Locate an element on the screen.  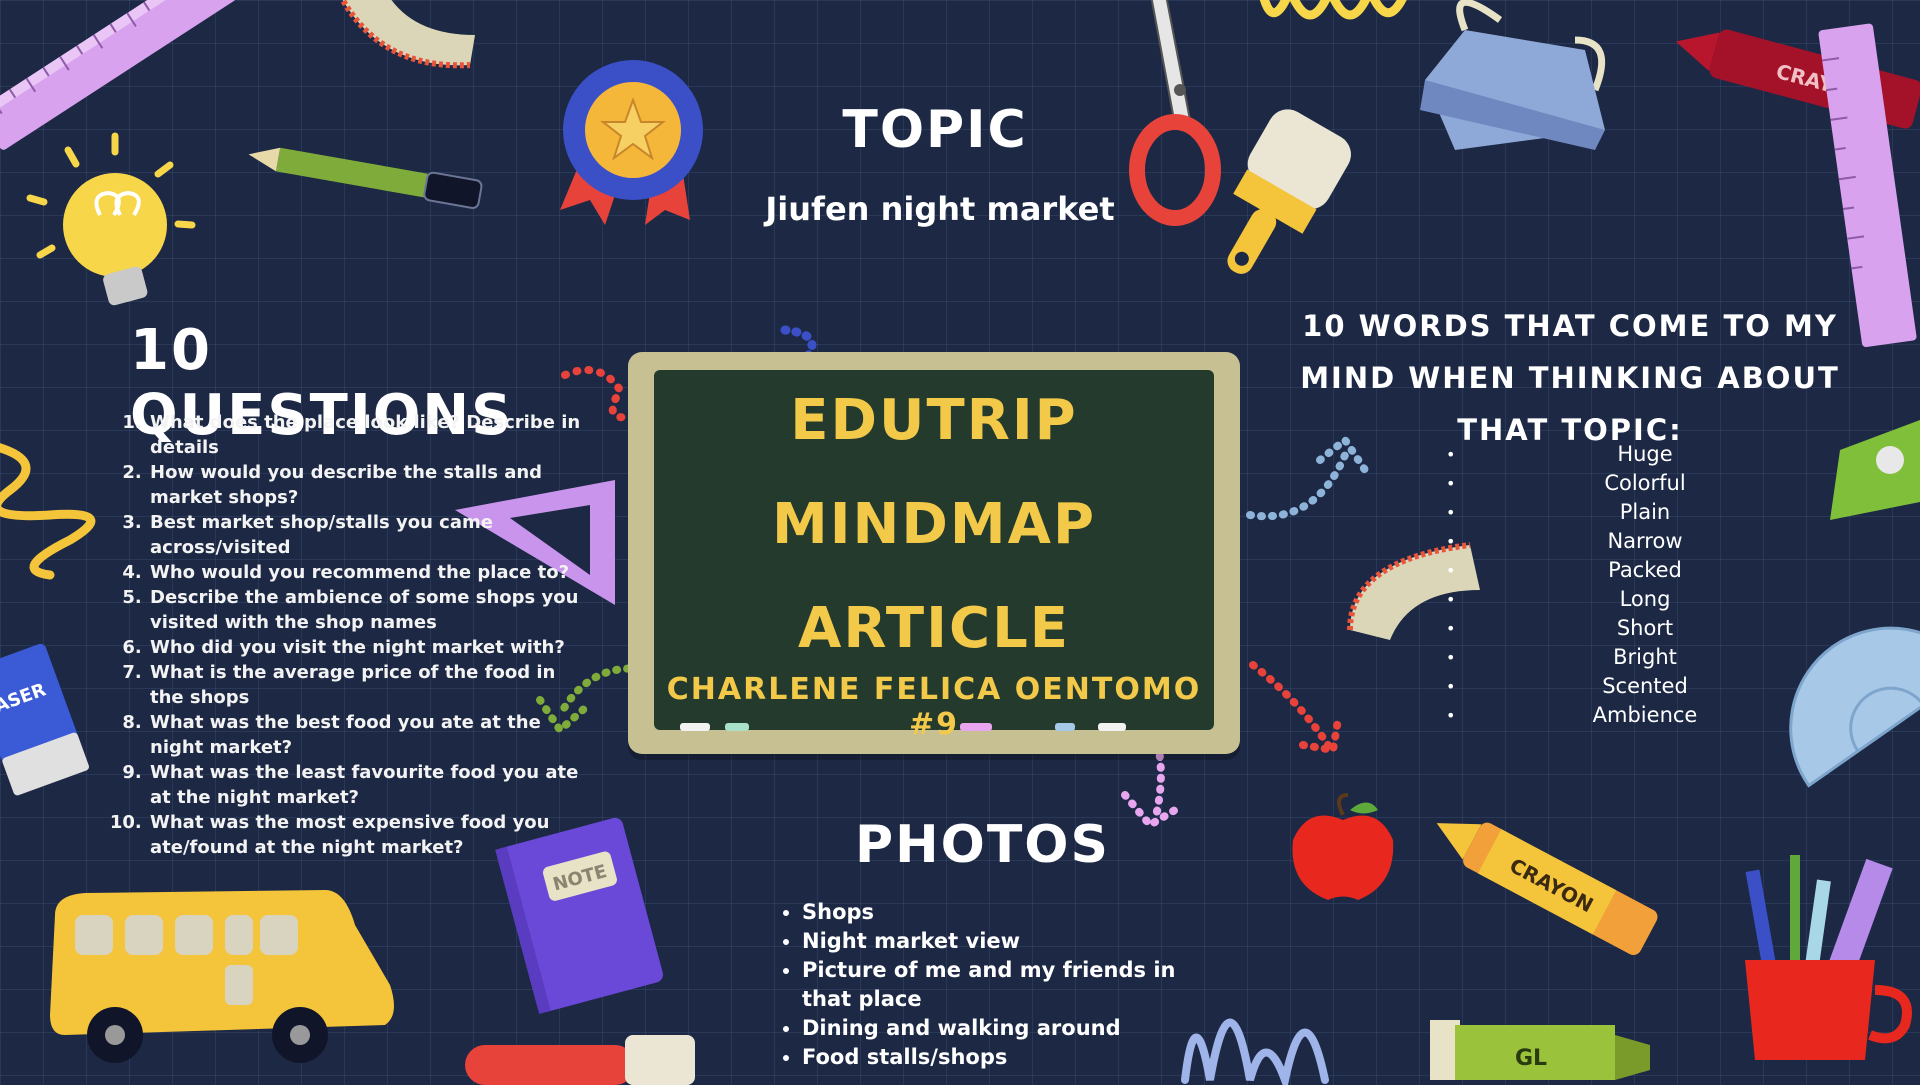
pencil-shaving-icon is located at coordinates (407, 34).